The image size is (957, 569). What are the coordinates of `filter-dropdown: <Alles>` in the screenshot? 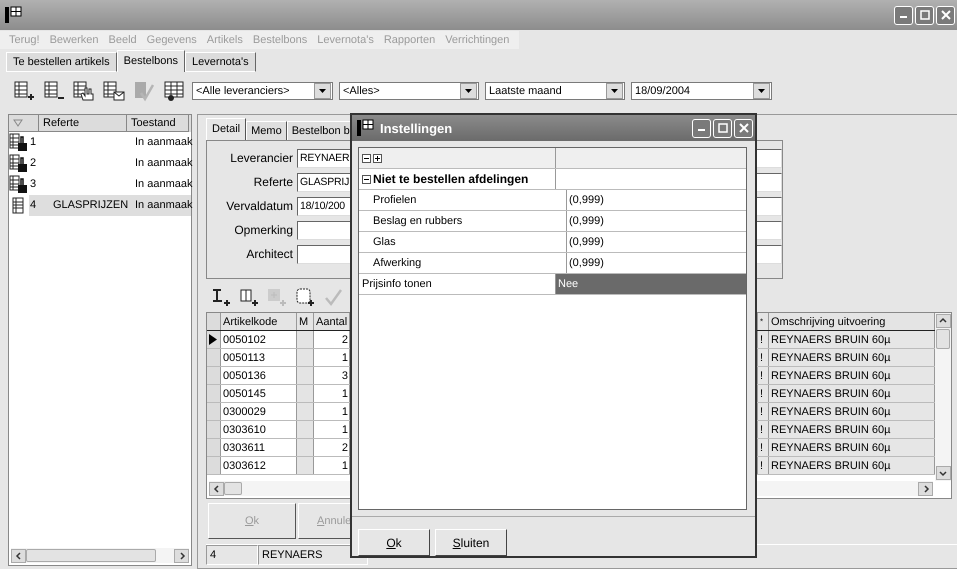 It's located at (409, 91).